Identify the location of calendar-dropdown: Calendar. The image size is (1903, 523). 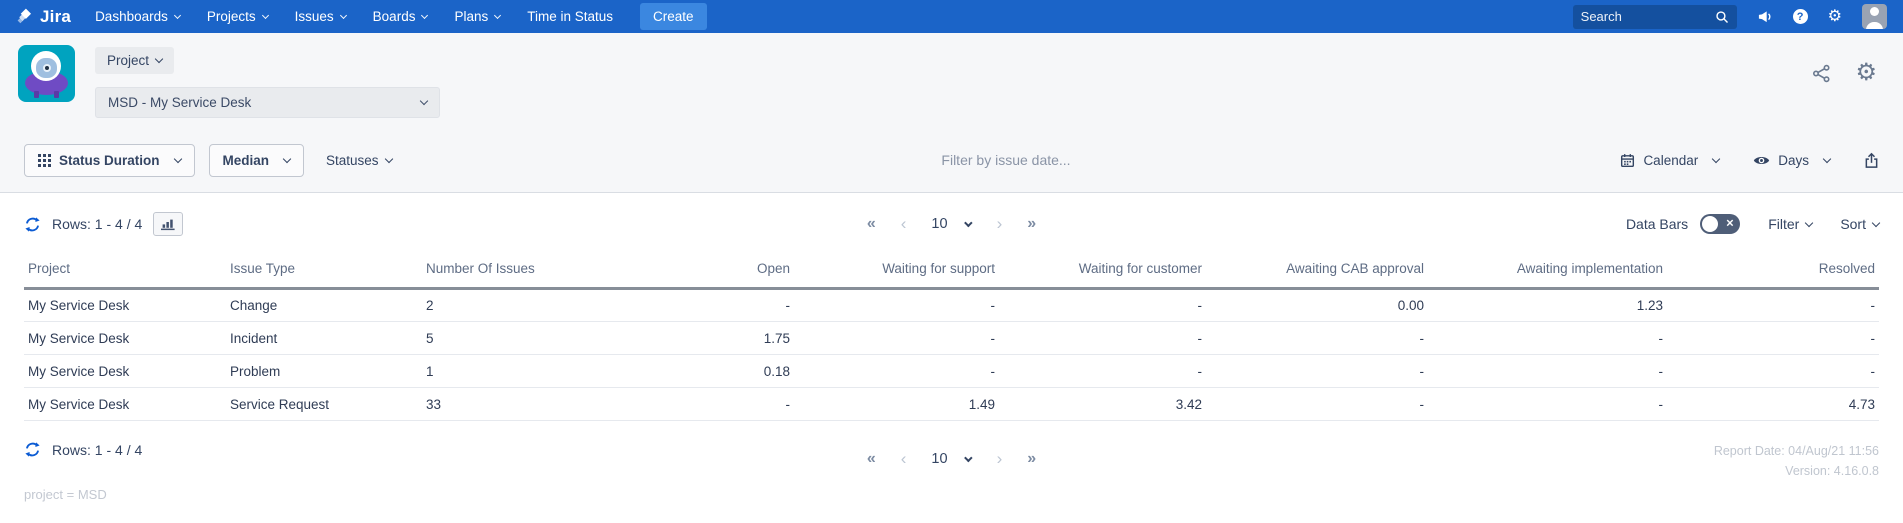
(1670, 160).